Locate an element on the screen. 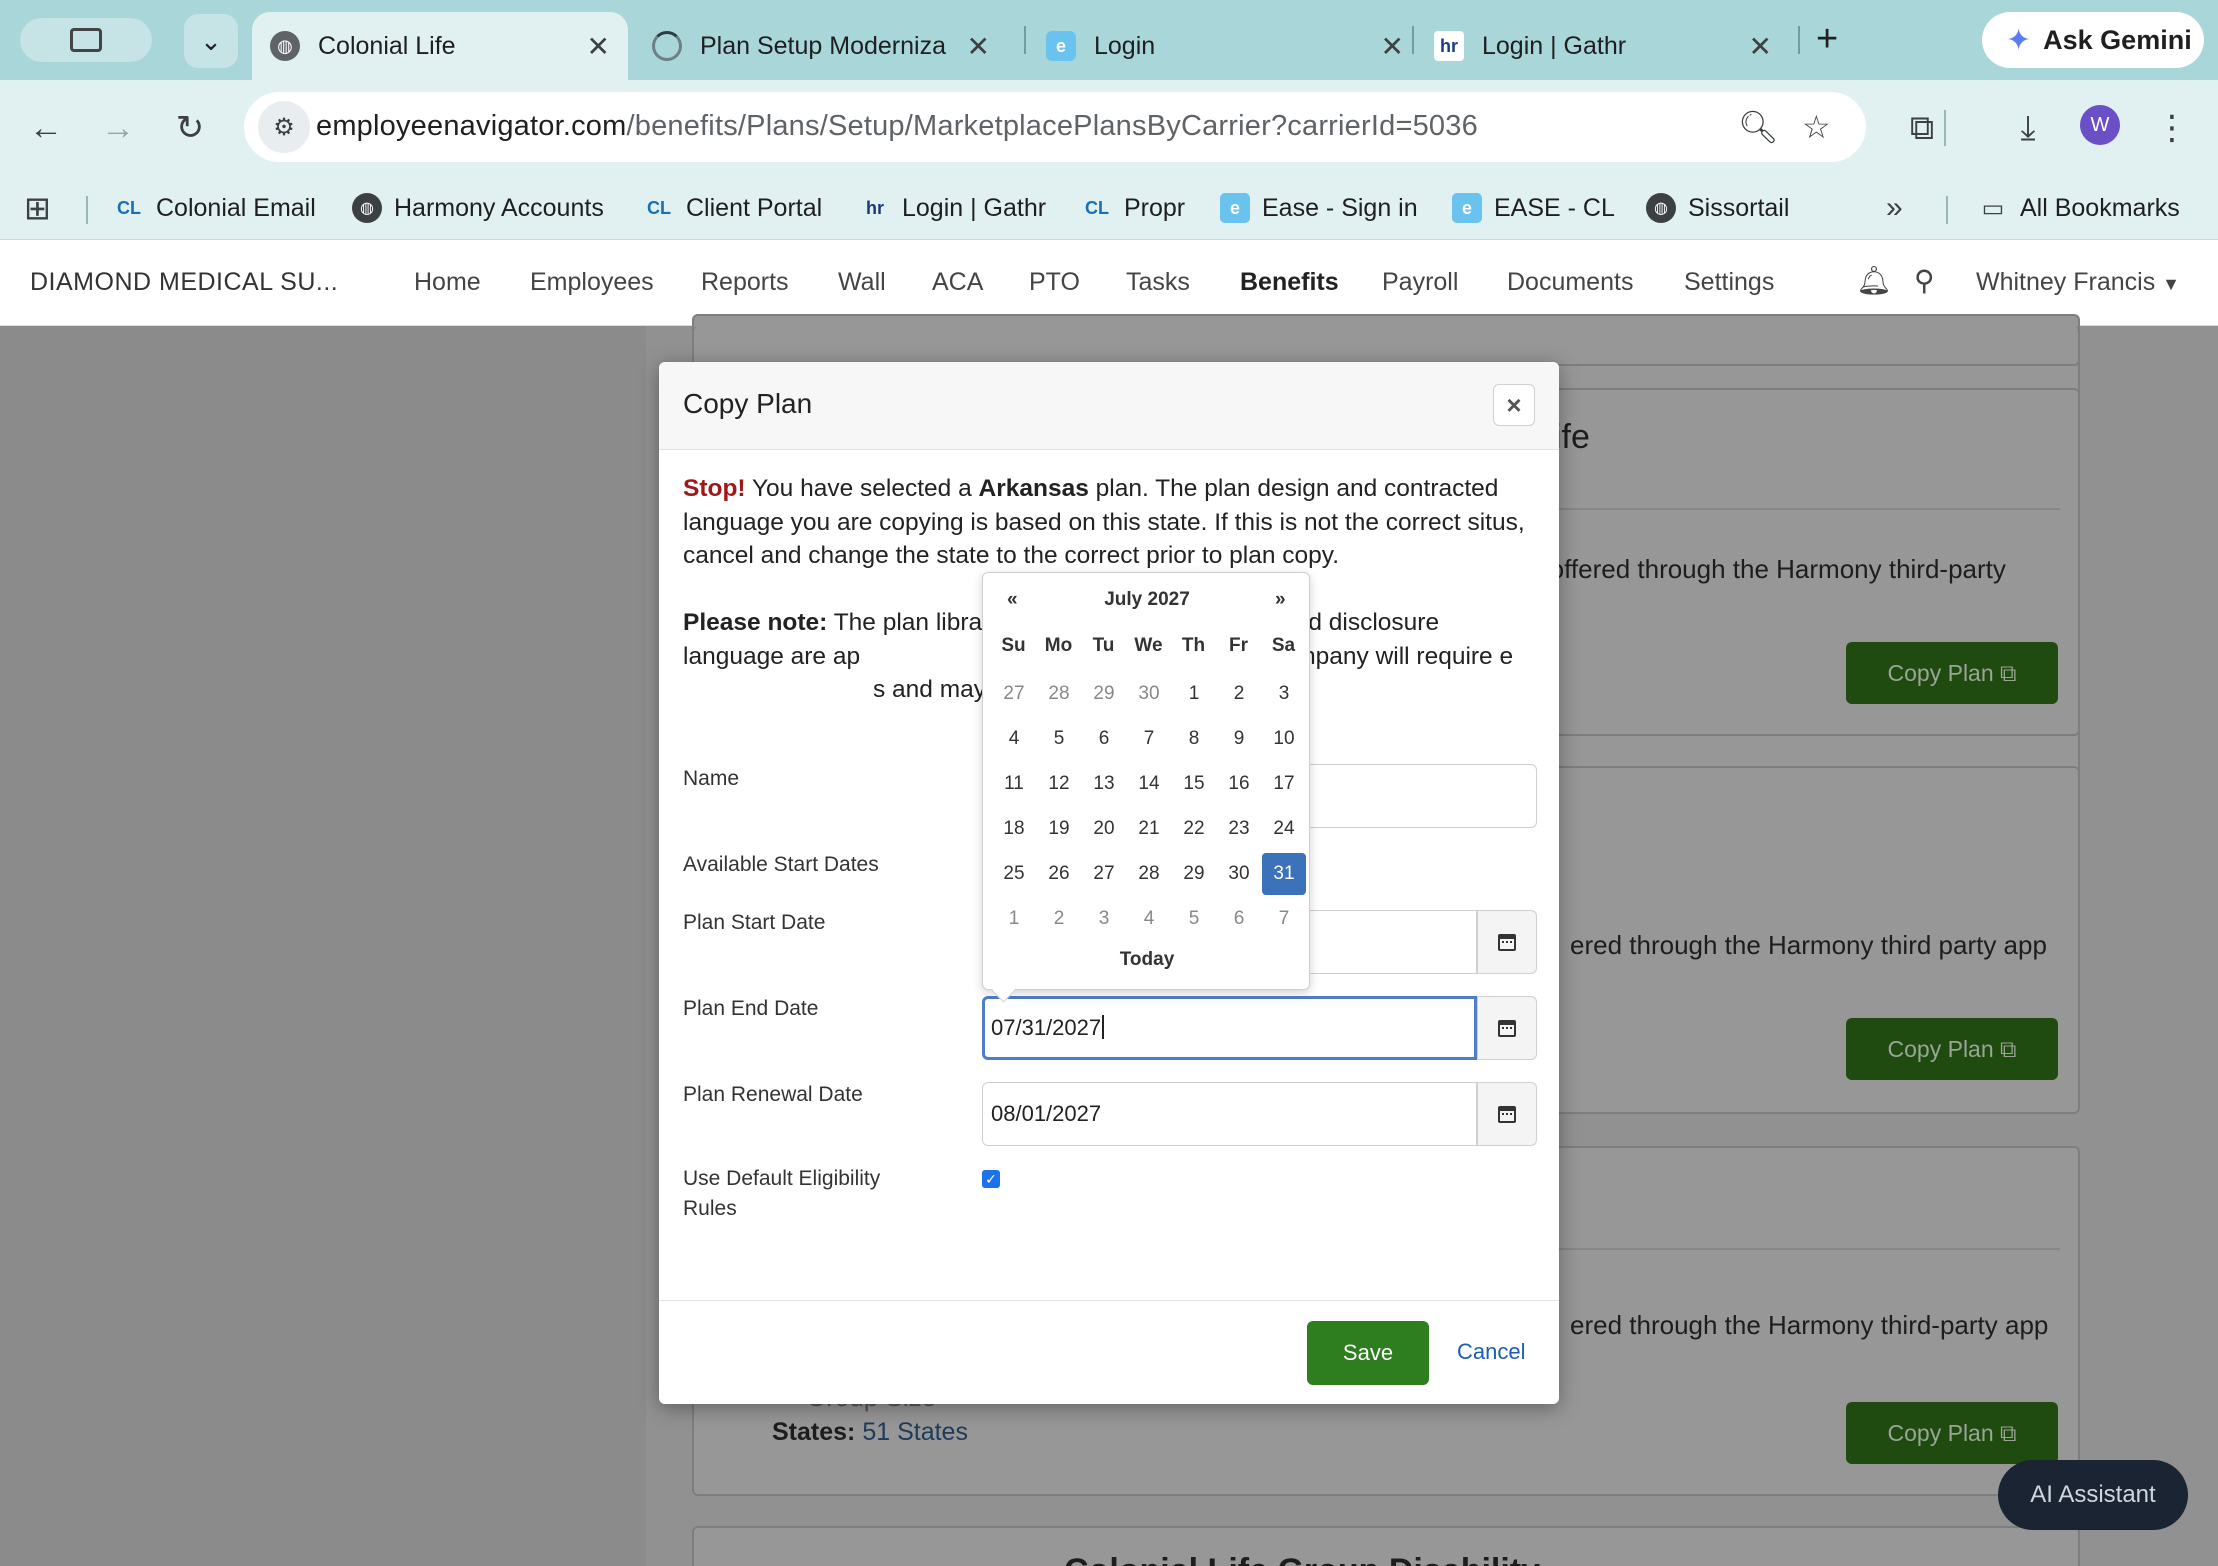 The height and width of the screenshot is (1566, 2218). bookmark-star-icon: ☆ is located at coordinates (1816, 127).